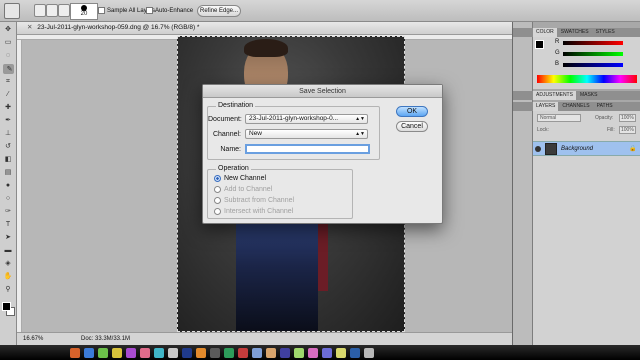 The height and width of the screenshot is (360, 640). Describe the element at coordinates (243, 189) in the screenshot. I see `add-to-channel-radio: Add to Channel` at that location.